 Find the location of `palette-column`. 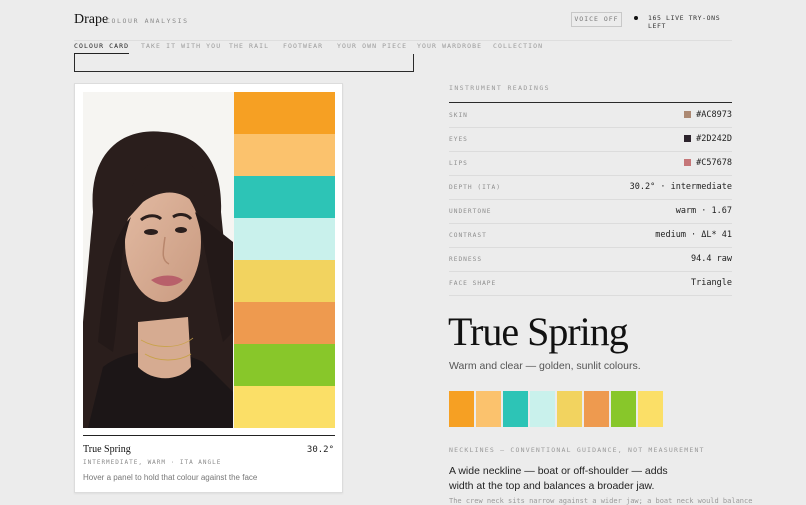

palette-column is located at coordinates (284, 260).